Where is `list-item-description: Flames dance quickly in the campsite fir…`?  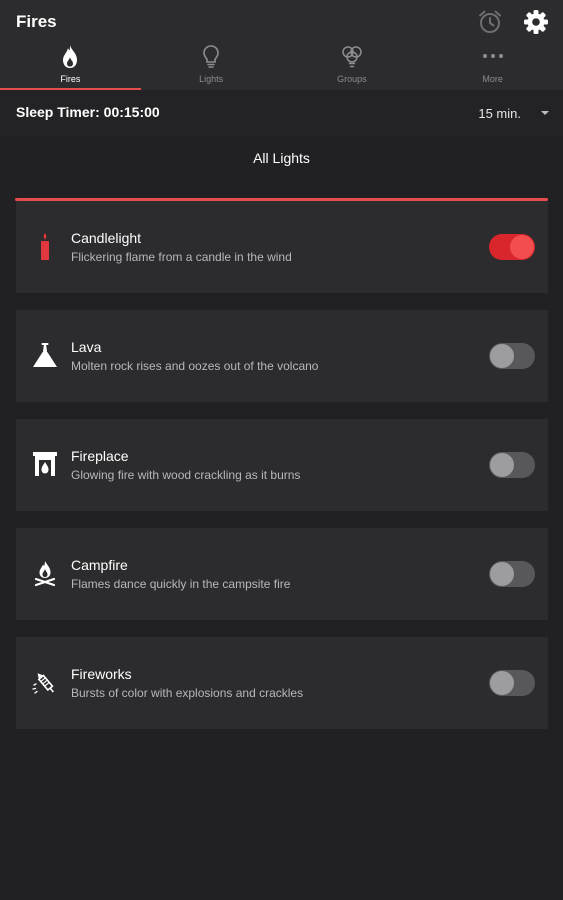
list-item-description: Flames dance quickly in the campsite fir… is located at coordinates (181, 584).